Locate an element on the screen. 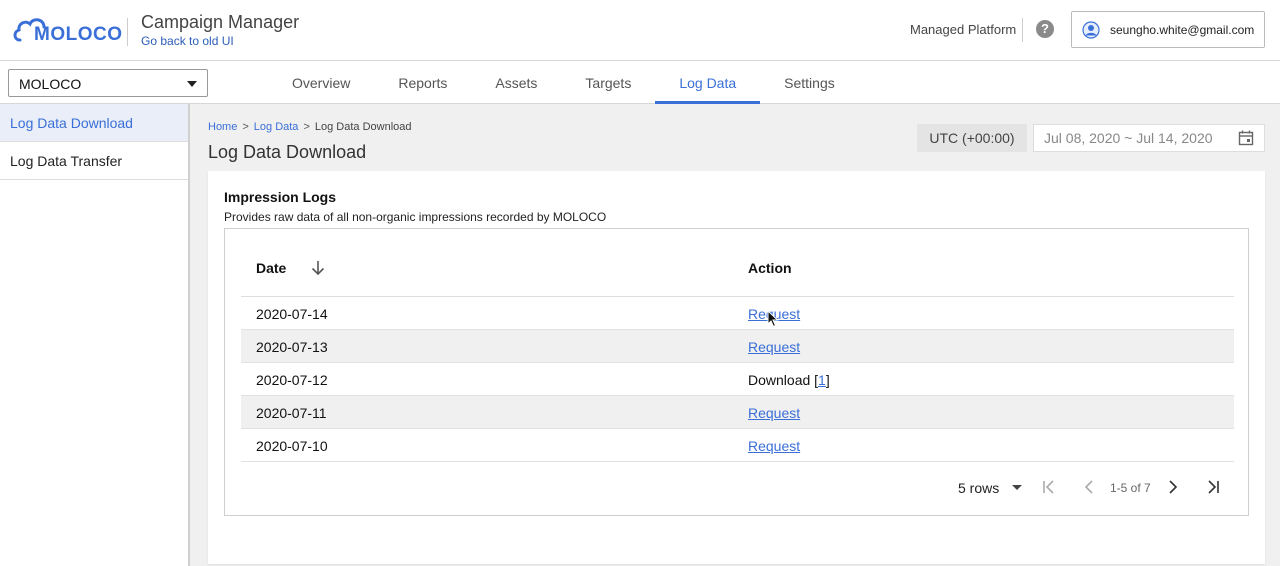 The width and height of the screenshot is (1280, 566). row-date: 2020-07-13 is located at coordinates (292, 347).